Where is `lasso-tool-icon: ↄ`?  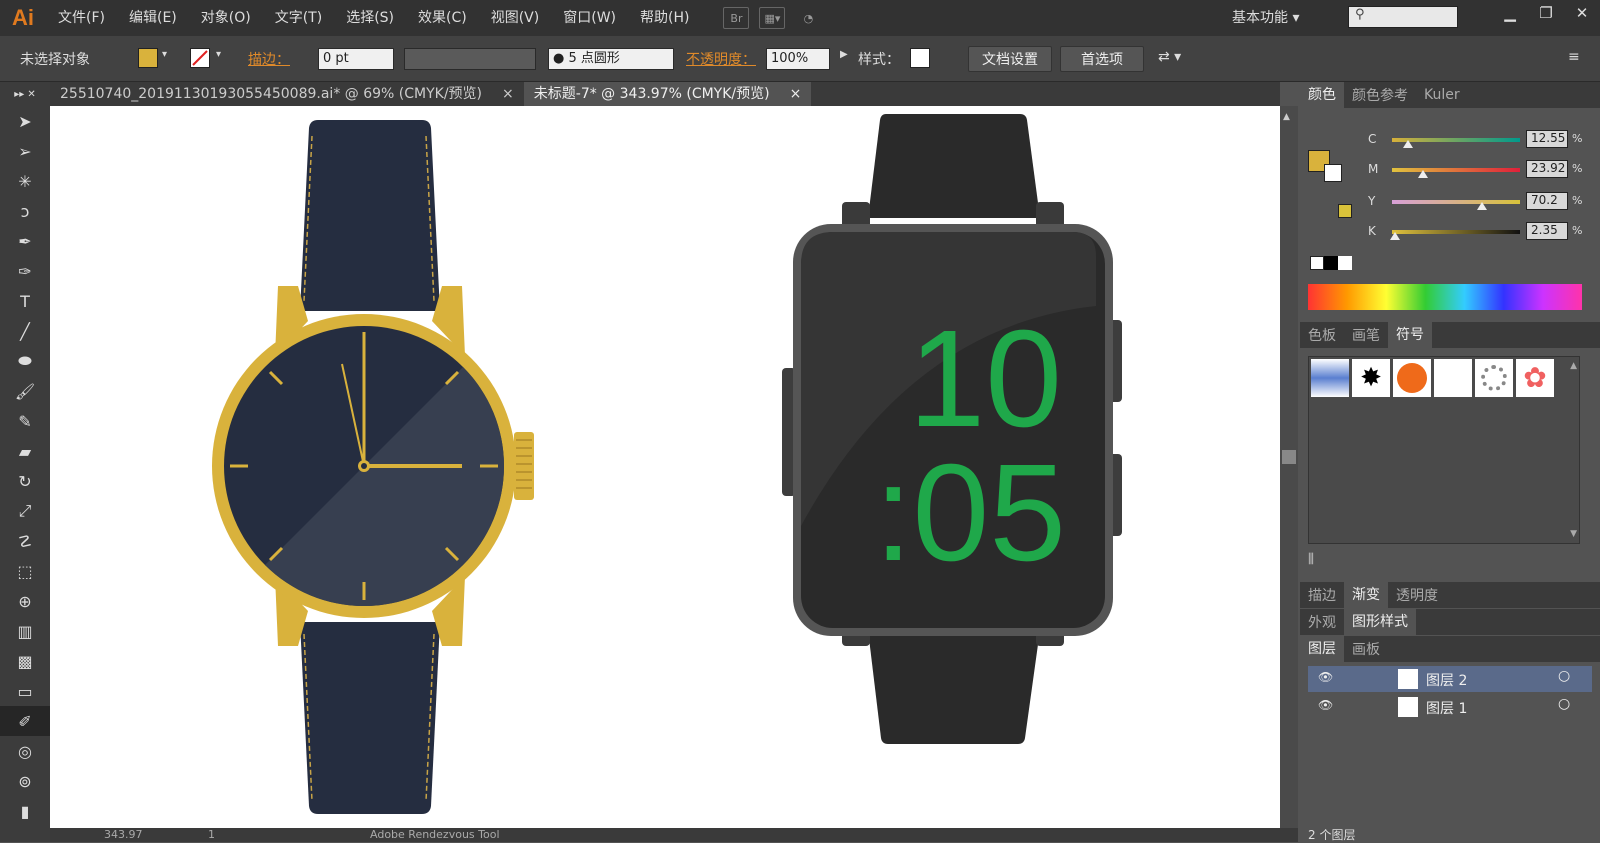
lasso-tool-icon: ↄ is located at coordinates (25, 211).